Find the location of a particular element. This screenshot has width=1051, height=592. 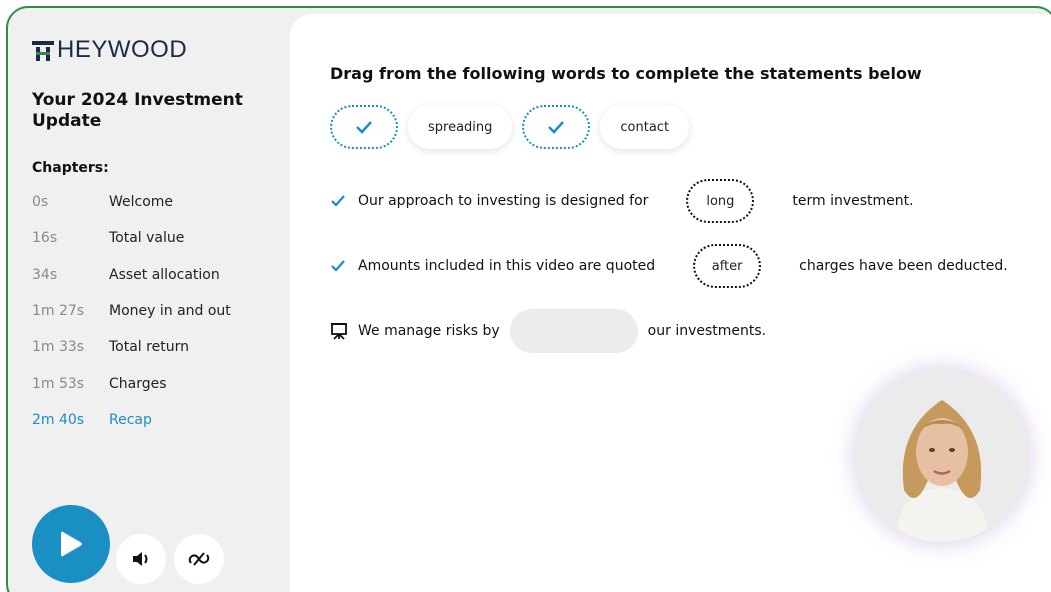

statement-3: We manage risks by our investments. is located at coordinates (548, 331).